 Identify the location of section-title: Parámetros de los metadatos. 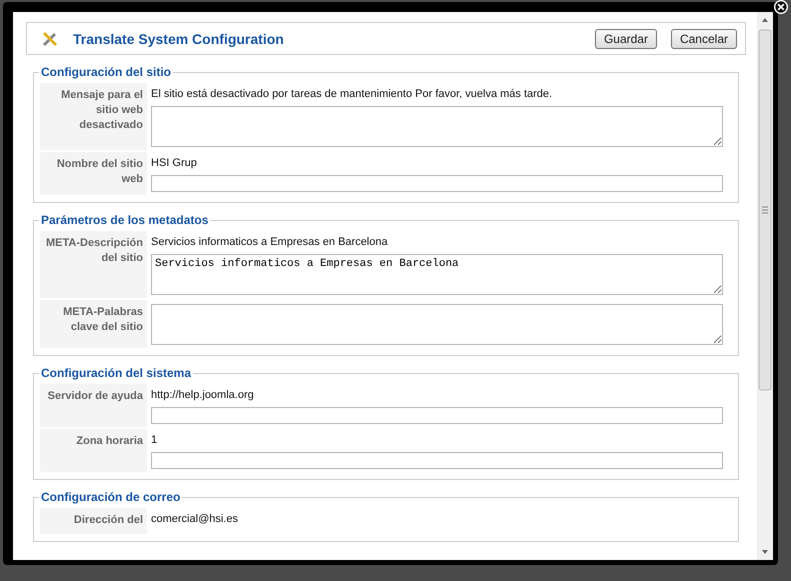
(125, 220).